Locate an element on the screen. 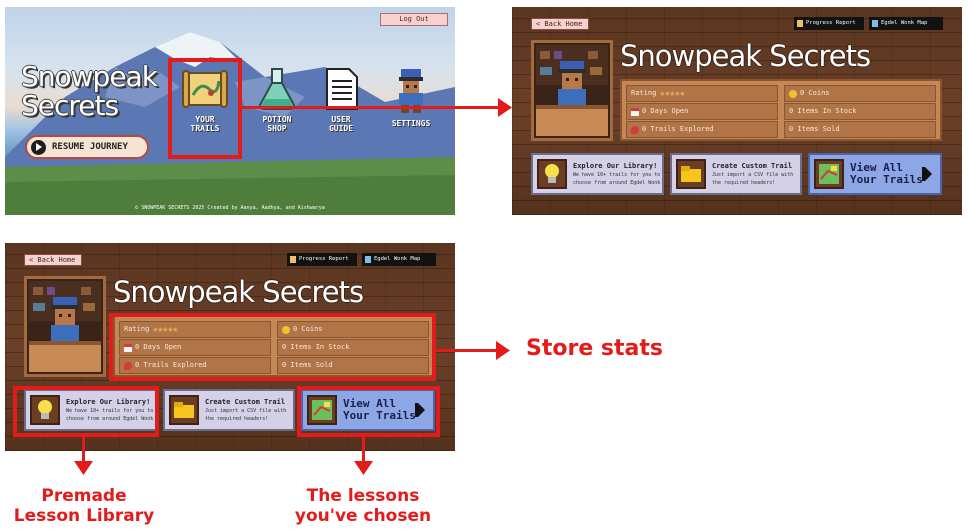  rating-label: Rating is located at coordinates (644, 93).